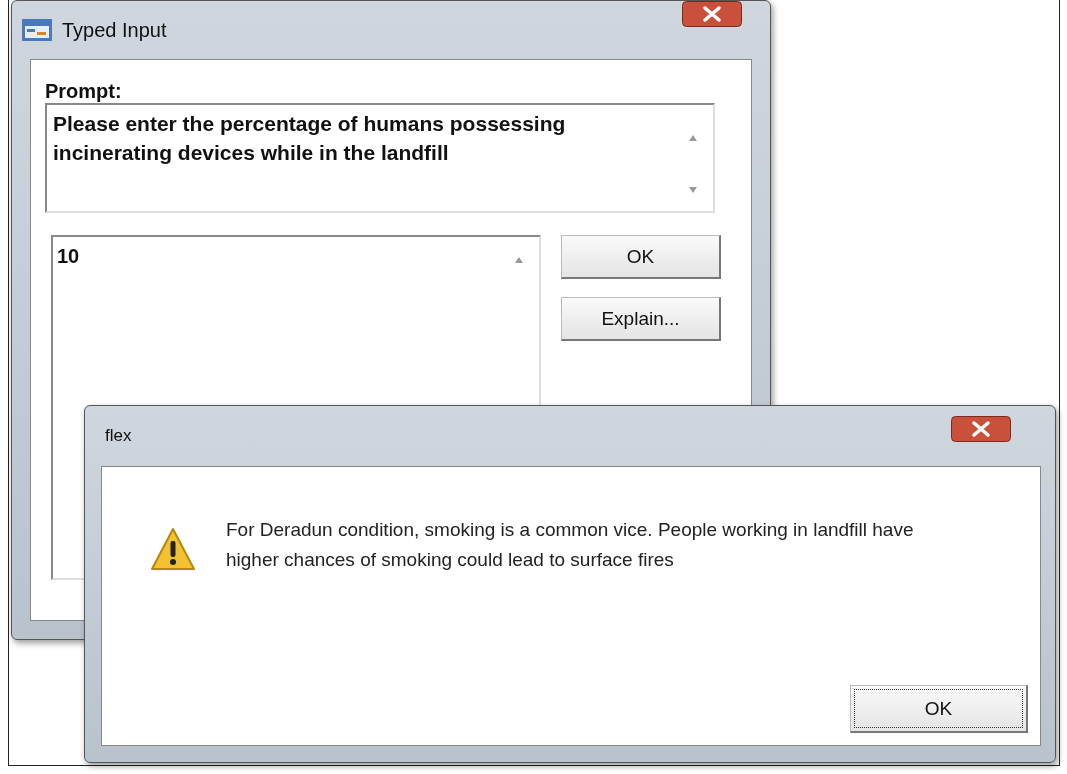 This screenshot has width=1067, height=774. What do you see at coordinates (570, 545) in the screenshot?
I see `message-text: For Deradun condition, smoking is a common vice. People working in landfill have higher chances of smoking could lead to surface fires` at bounding box center [570, 545].